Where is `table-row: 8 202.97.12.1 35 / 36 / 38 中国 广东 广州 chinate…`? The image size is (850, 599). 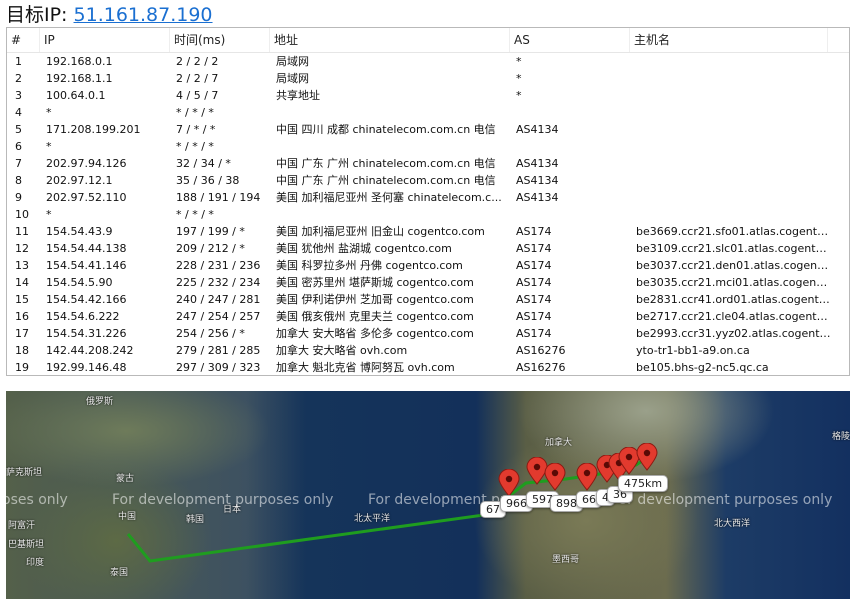
table-row: 8 202.97.12.1 35 / 36 / 38 中国 广东 广州 chinate… is located at coordinates (428, 180).